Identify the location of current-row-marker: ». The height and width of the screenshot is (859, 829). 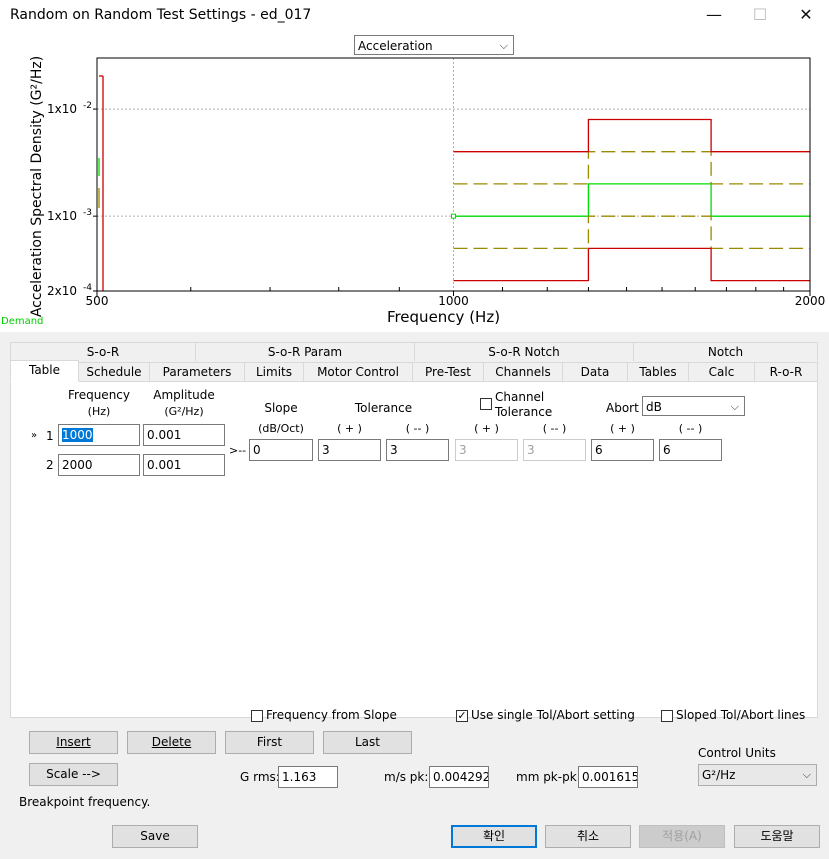
(34, 435).